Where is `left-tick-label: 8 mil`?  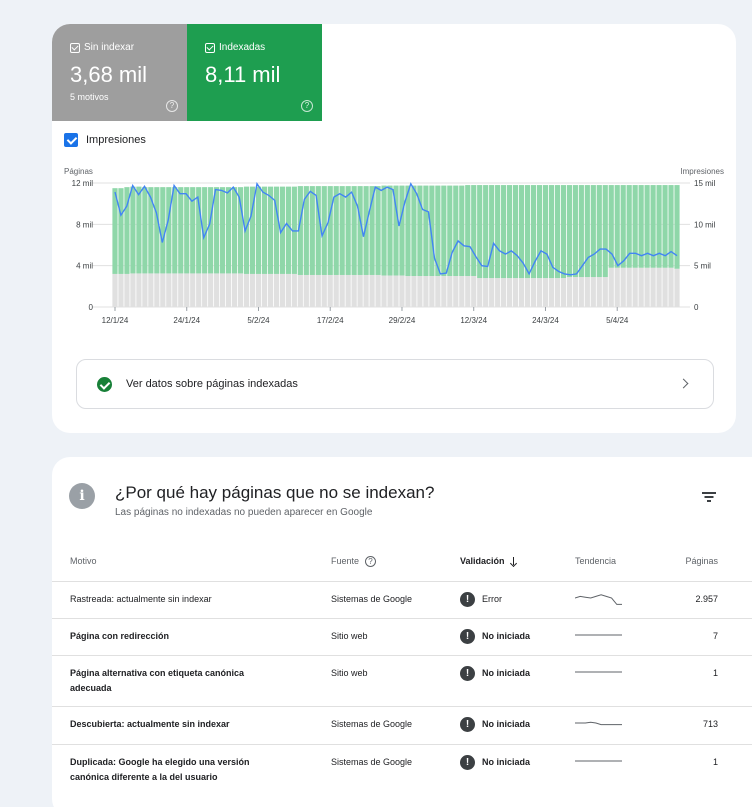
left-tick-label: 8 mil is located at coordinates (84, 224).